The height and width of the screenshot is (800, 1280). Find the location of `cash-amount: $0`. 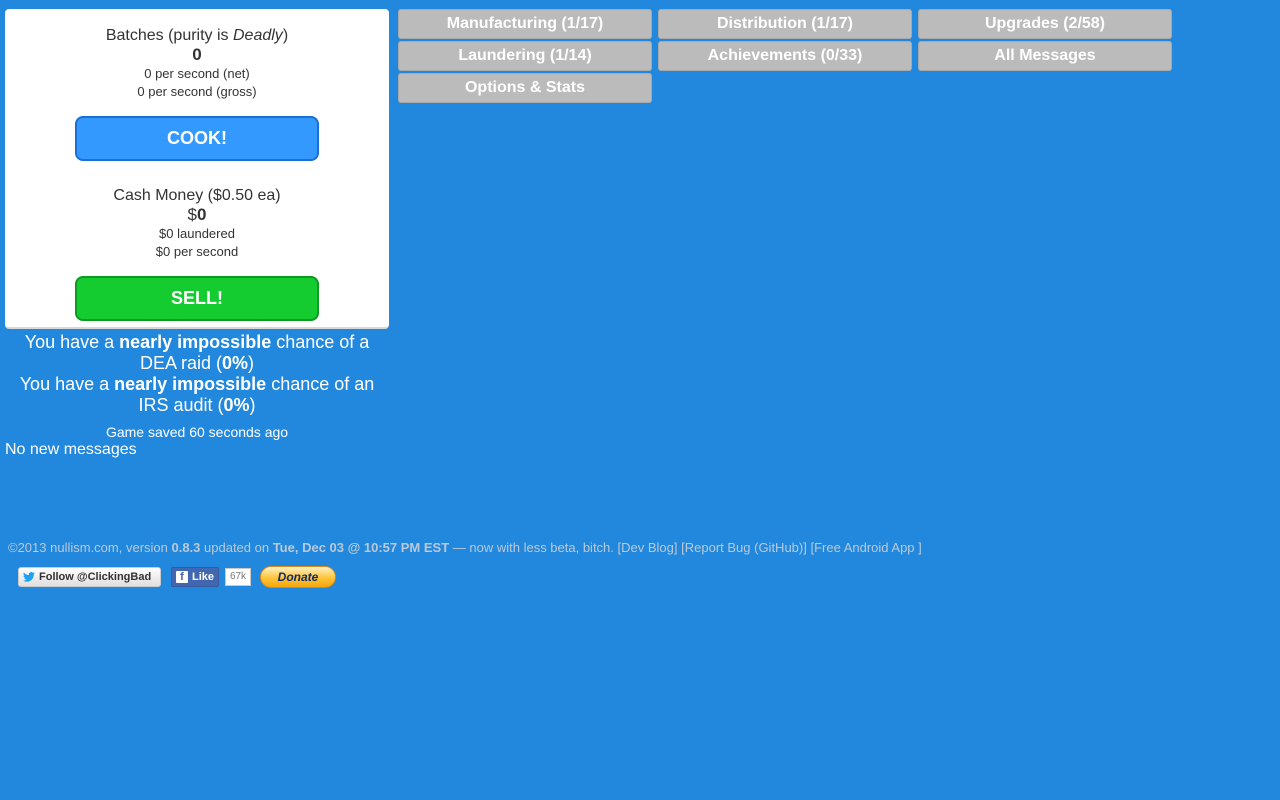

cash-amount: $0 is located at coordinates (197, 215).